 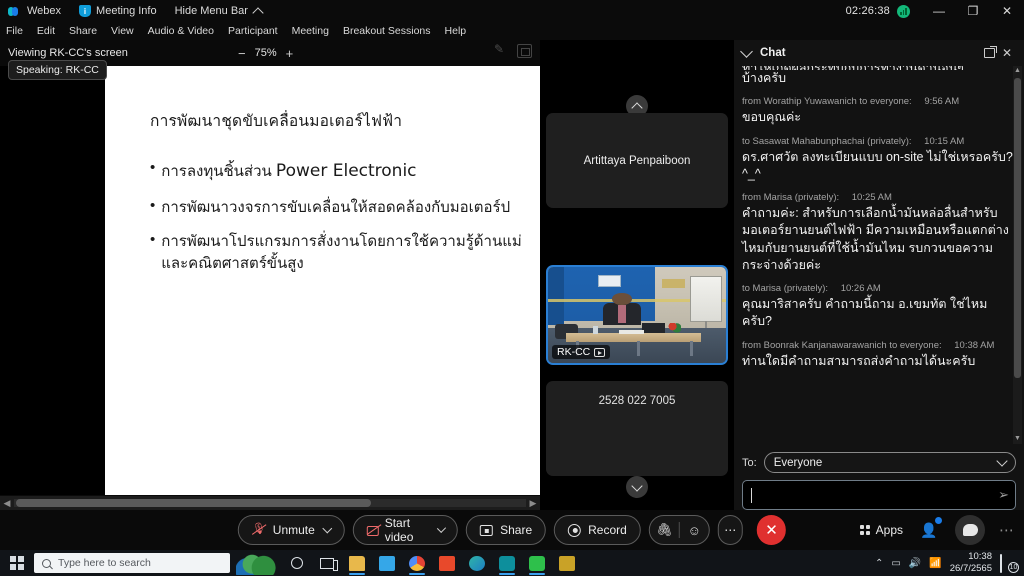 I want to click on zoom-out-button: −, so click(x=242, y=53).